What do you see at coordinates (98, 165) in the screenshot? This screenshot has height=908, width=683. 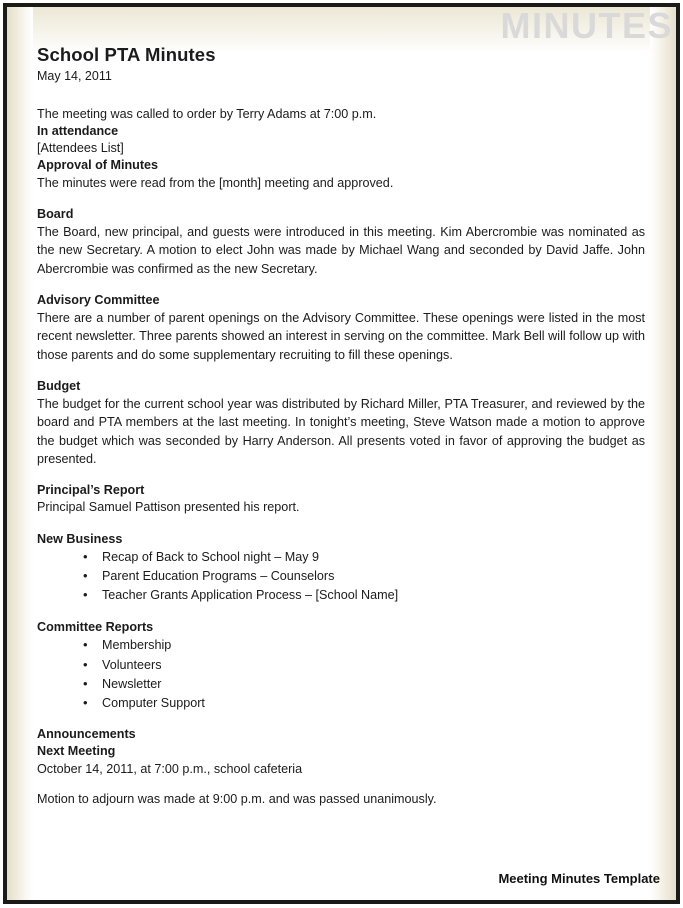 I see `approval-of-minutes-heading: Approval of Minutes` at bounding box center [98, 165].